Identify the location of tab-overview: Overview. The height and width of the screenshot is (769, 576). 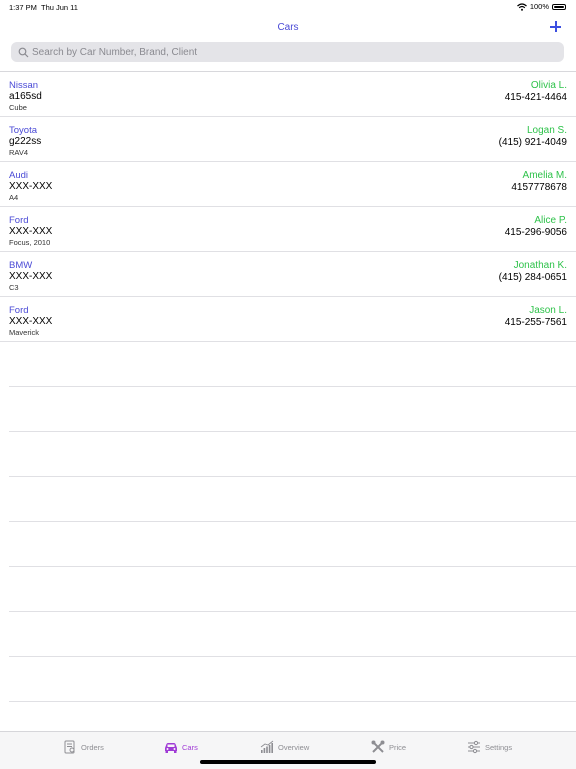
(284, 747).